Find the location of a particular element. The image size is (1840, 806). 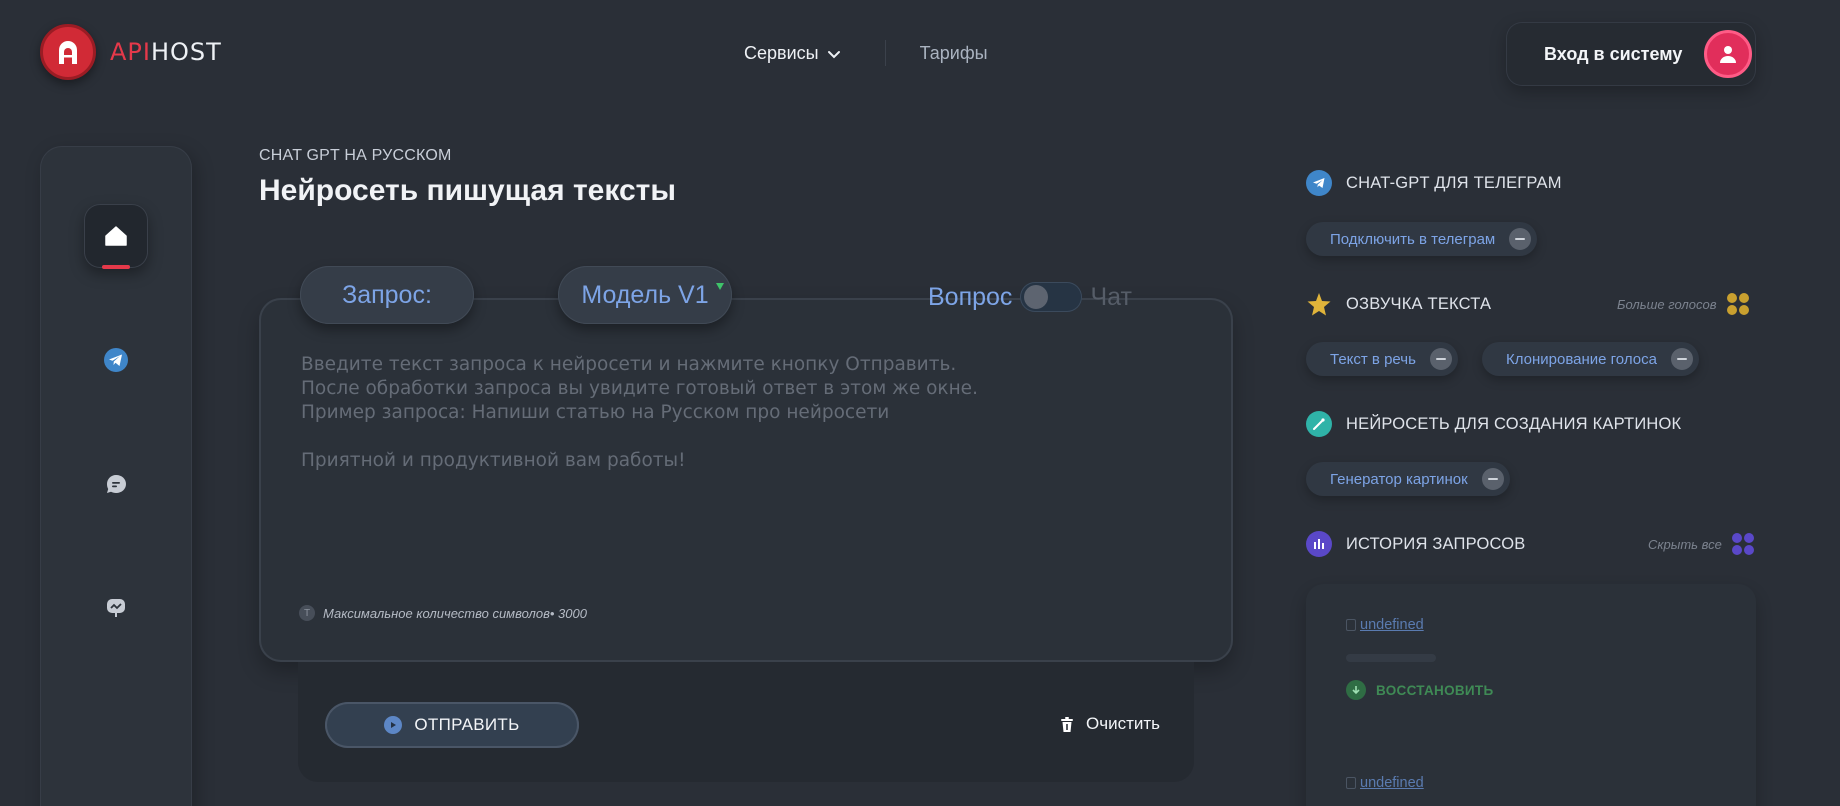

brand-logo: APIHOST is located at coordinates (131, 52).